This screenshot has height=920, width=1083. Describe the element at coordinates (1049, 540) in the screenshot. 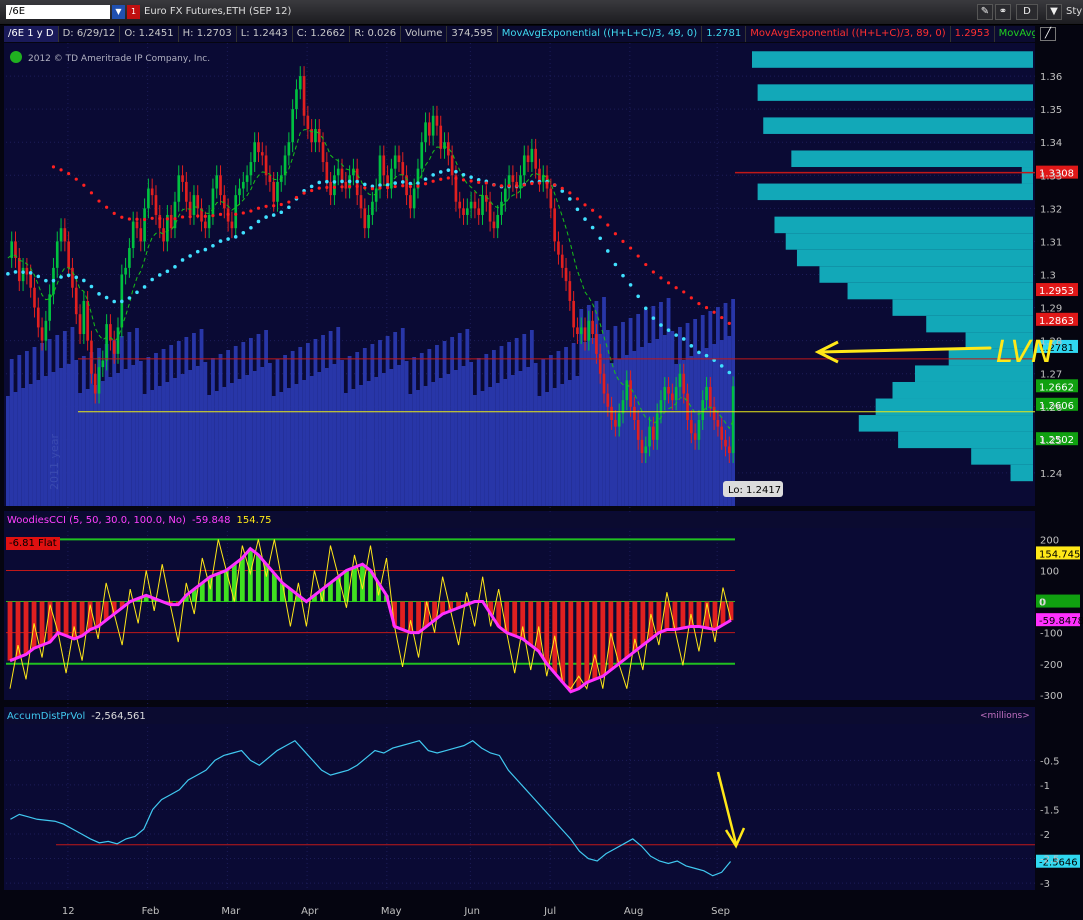

I see `cci-tick-label: 200` at that location.